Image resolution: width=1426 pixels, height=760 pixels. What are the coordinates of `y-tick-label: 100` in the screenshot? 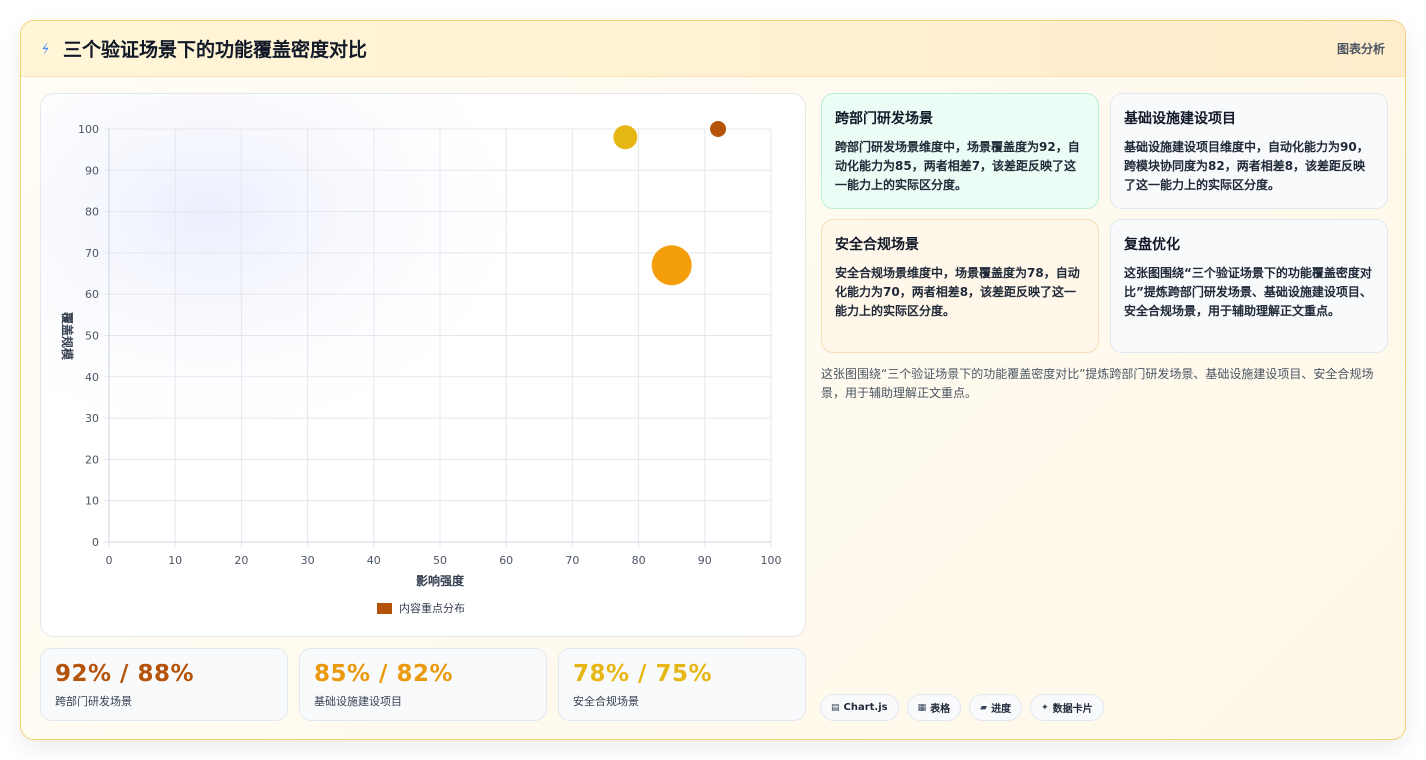 It's located at (88, 129).